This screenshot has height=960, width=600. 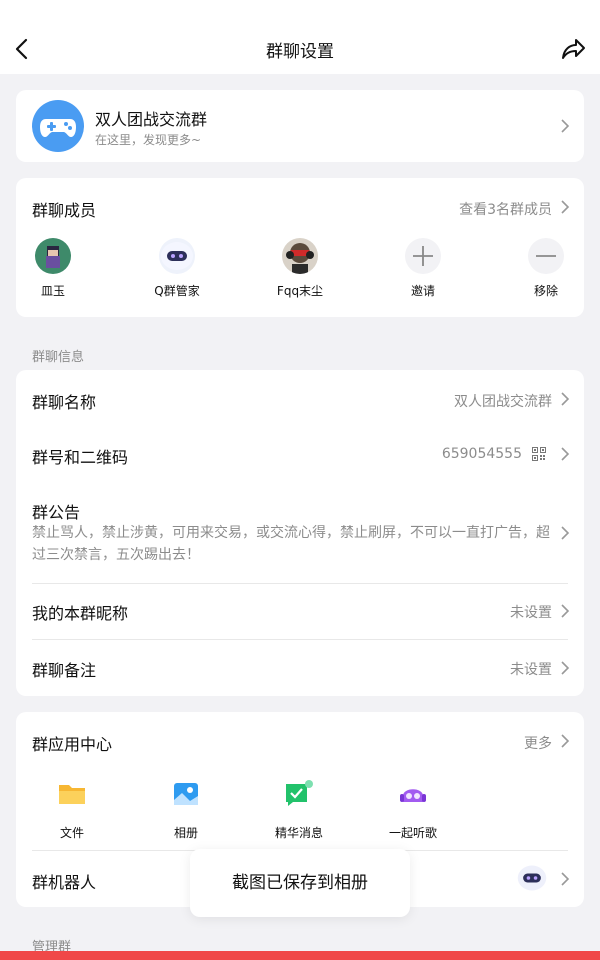 What do you see at coordinates (64, 670) in the screenshot?
I see `group-remark-label: 群聊备注` at bounding box center [64, 670].